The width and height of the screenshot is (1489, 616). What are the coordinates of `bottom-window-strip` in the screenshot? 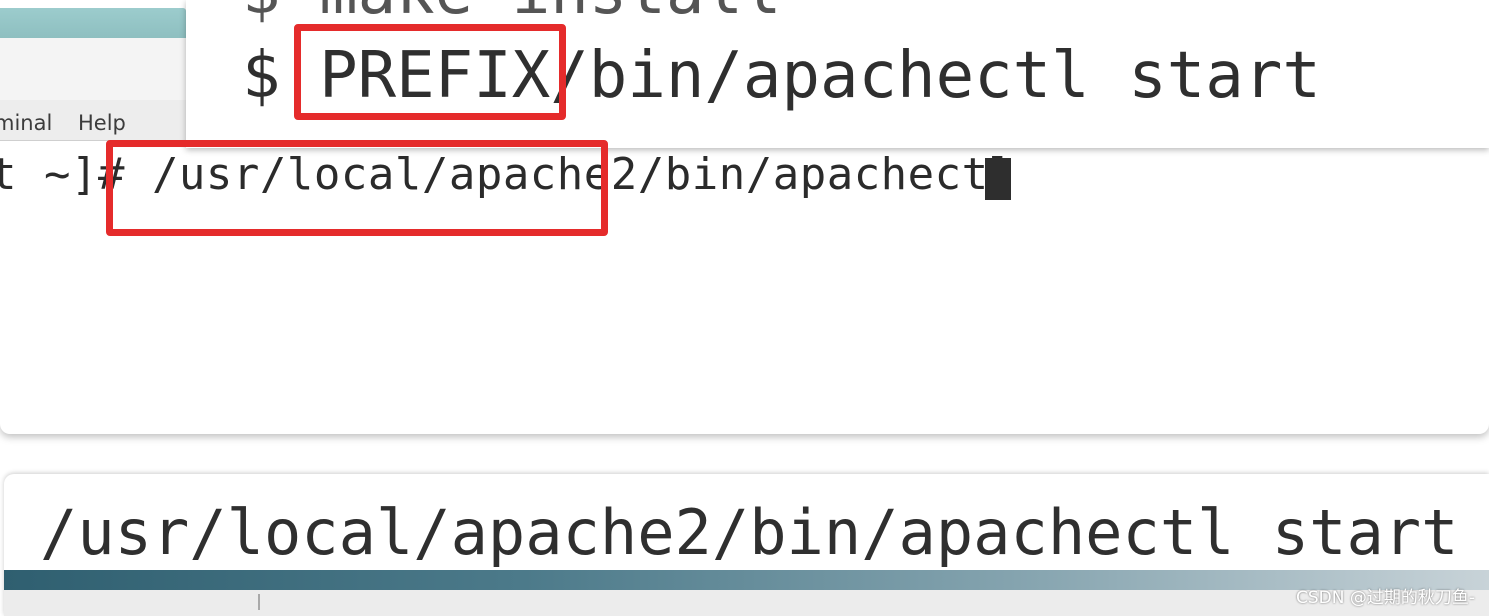 It's located at (746, 603).